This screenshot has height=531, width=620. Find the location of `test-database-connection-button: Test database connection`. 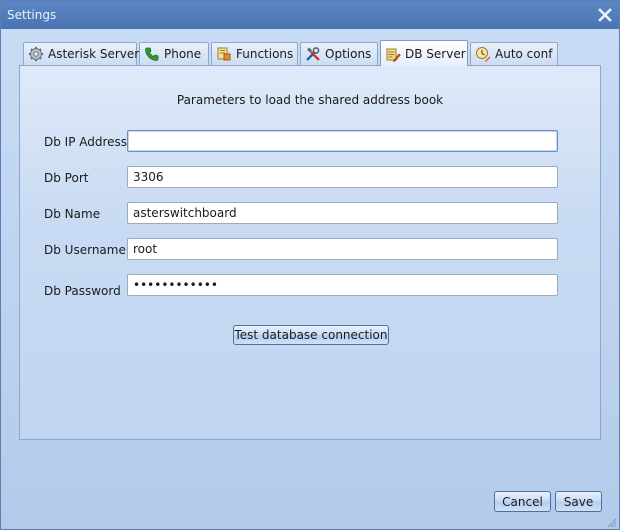

test-database-connection-button: Test database connection is located at coordinates (311, 335).